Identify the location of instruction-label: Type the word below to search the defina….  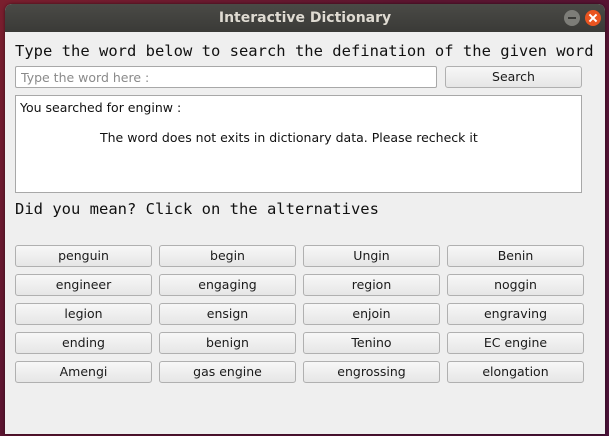
(304, 51).